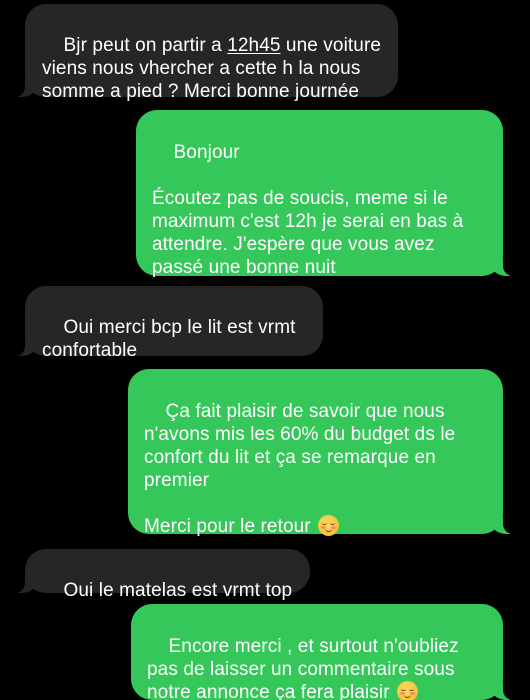 Image resolution: width=530 pixels, height=700 pixels. I want to click on message-text: Oui le matelas est vrmt top, so click(178, 590).